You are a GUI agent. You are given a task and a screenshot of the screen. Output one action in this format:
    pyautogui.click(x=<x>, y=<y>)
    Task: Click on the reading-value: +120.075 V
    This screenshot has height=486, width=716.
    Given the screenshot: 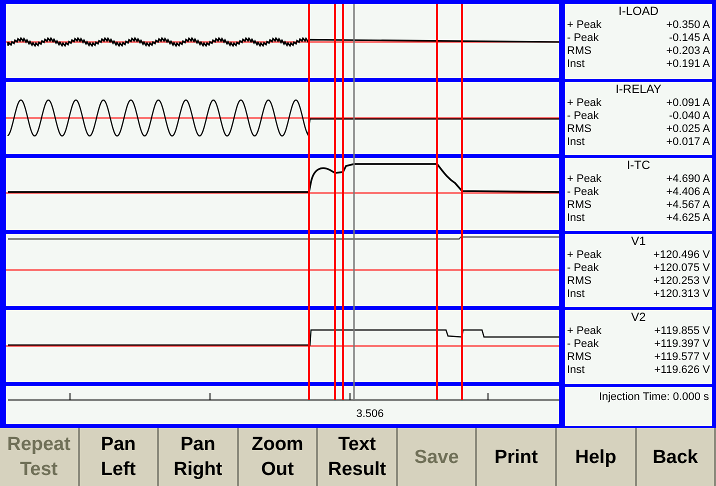 What is the action you would take?
    pyautogui.click(x=681, y=268)
    